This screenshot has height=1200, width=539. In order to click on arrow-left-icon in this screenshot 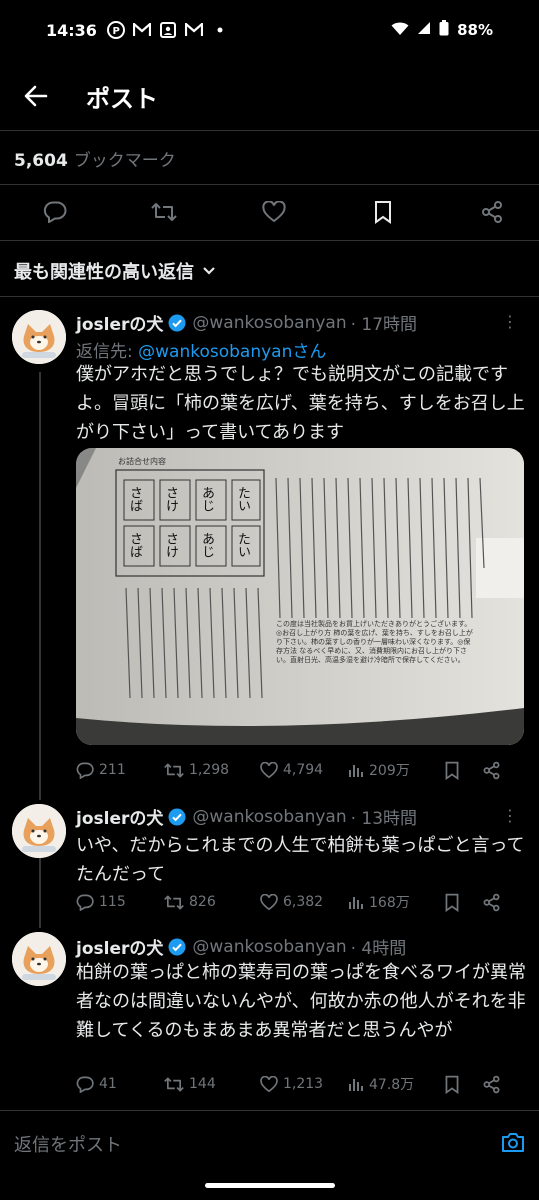, I will do `click(36, 96)`.